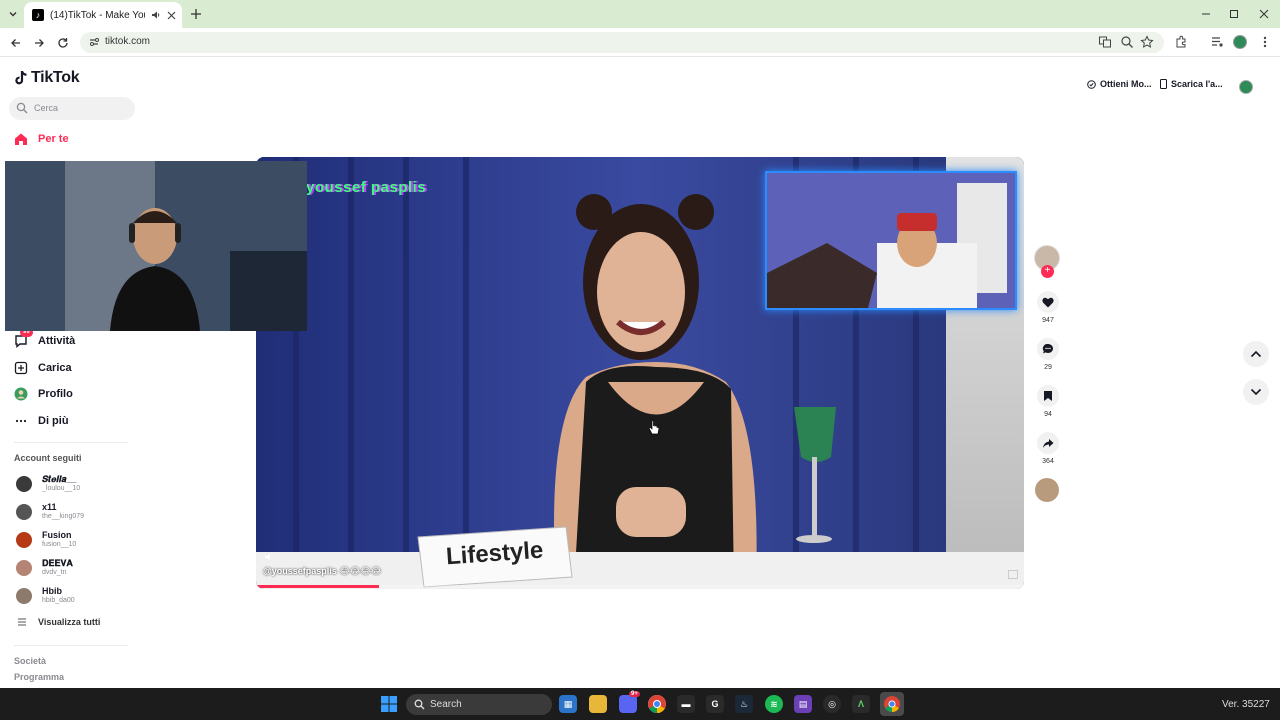 The height and width of the screenshot is (720, 1280). What do you see at coordinates (21, 139) in the screenshot?
I see `home-icon` at bounding box center [21, 139].